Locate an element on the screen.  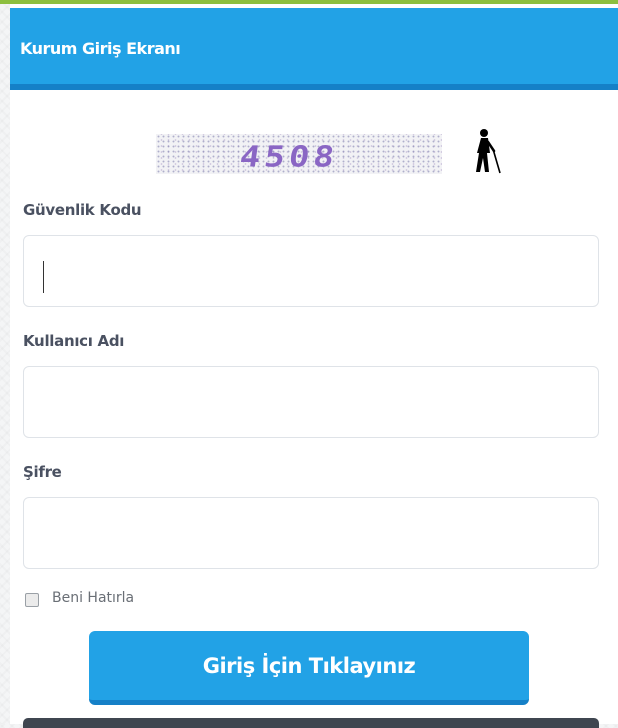
password-input is located at coordinates (311, 533).